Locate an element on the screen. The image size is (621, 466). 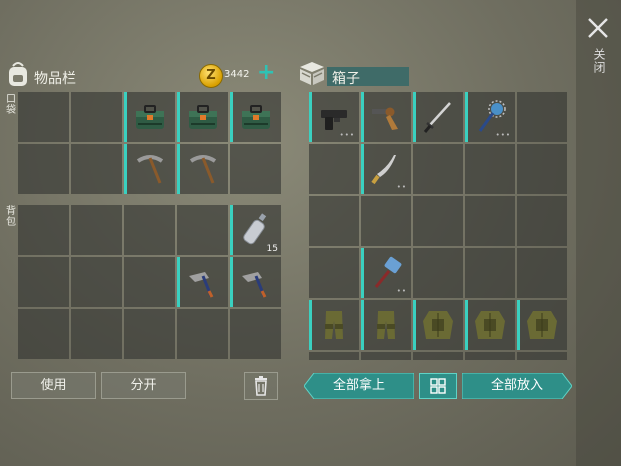
katana-icon is located at coordinates (437, 117).